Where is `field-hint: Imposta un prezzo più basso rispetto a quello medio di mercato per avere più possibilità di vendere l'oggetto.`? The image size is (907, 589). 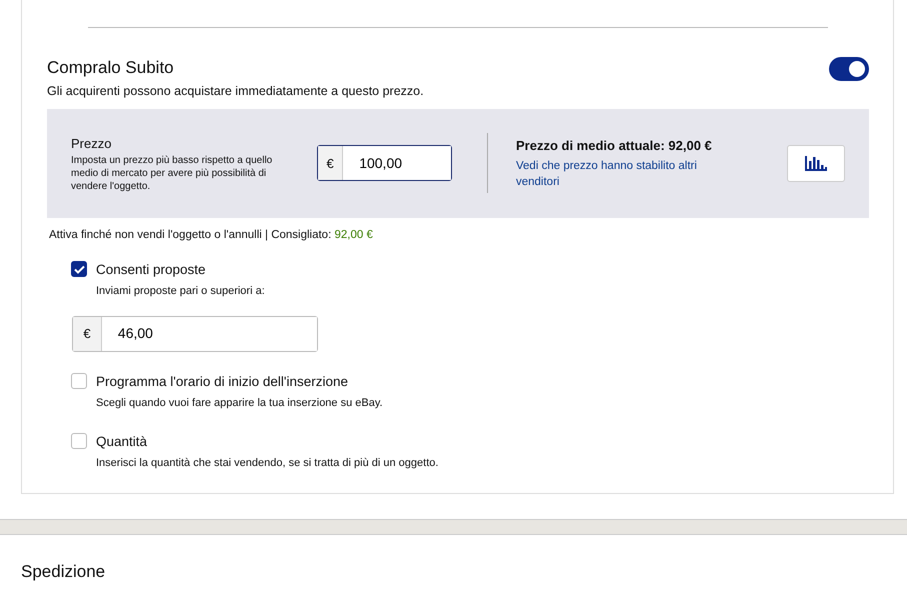 field-hint: Imposta un prezzo più basso rispetto a quello medio di mercato per avere più possibilità di vendere l'oggetto. is located at coordinates (172, 173).